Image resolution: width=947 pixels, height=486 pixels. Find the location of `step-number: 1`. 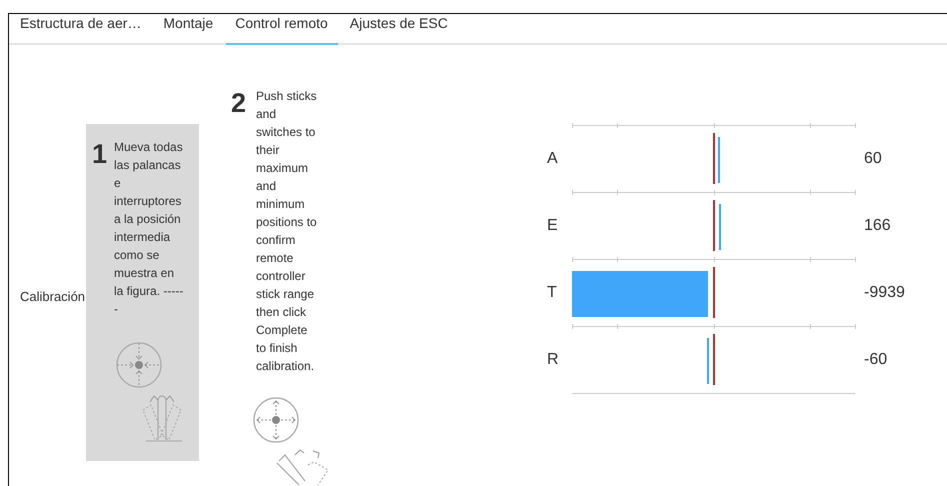

step-number: 1 is located at coordinates (100, 154).